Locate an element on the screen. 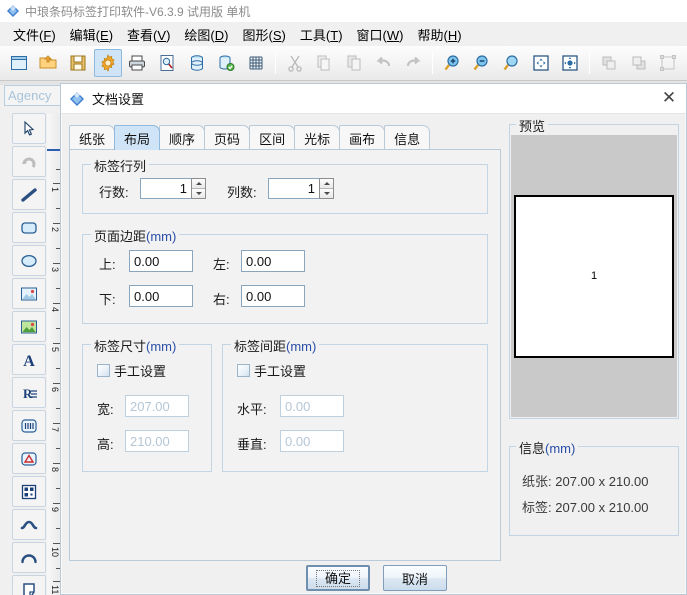 The height and width of the screenshot is (595, 687). image-icon is located at coordinates (29, 293).